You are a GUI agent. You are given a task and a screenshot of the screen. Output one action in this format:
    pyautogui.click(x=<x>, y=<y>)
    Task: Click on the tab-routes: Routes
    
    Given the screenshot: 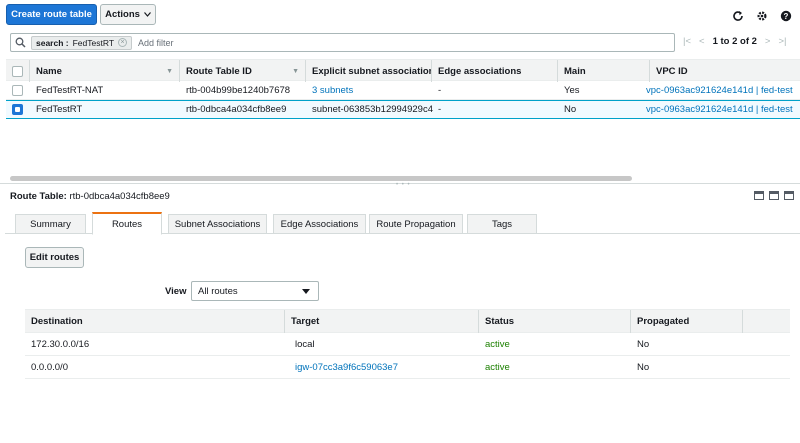 What is the action you would take?
    pyautogui.click(x=127, y=223)
    